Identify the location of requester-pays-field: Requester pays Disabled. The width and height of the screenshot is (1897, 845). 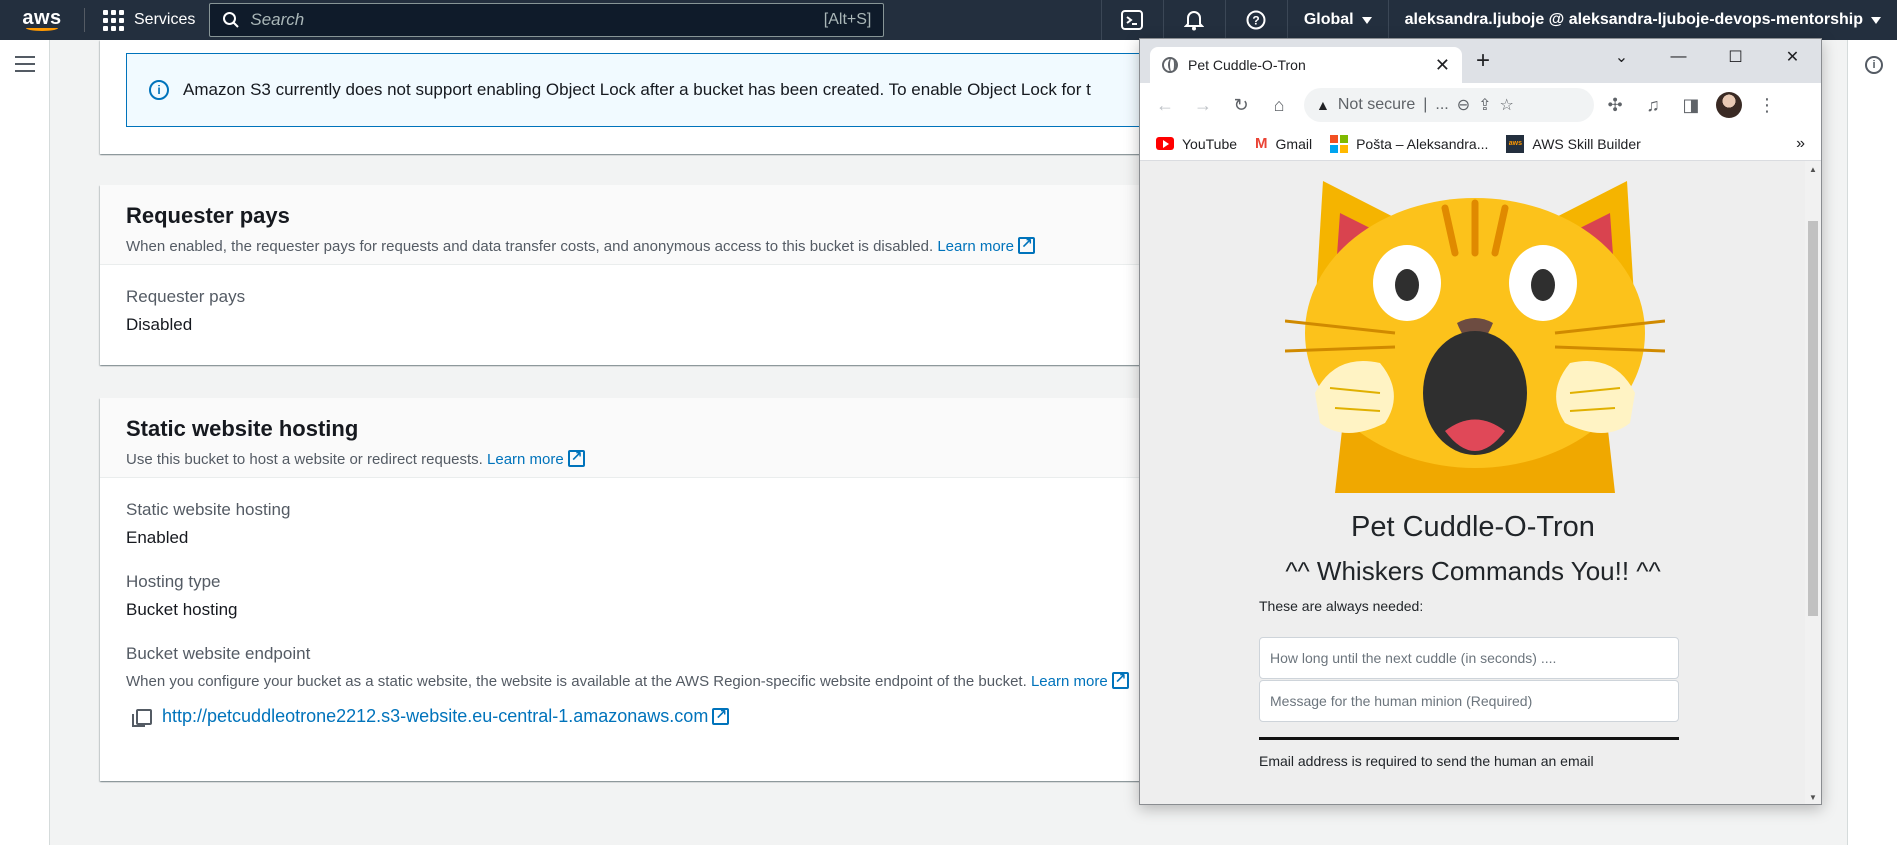
(650, 311).